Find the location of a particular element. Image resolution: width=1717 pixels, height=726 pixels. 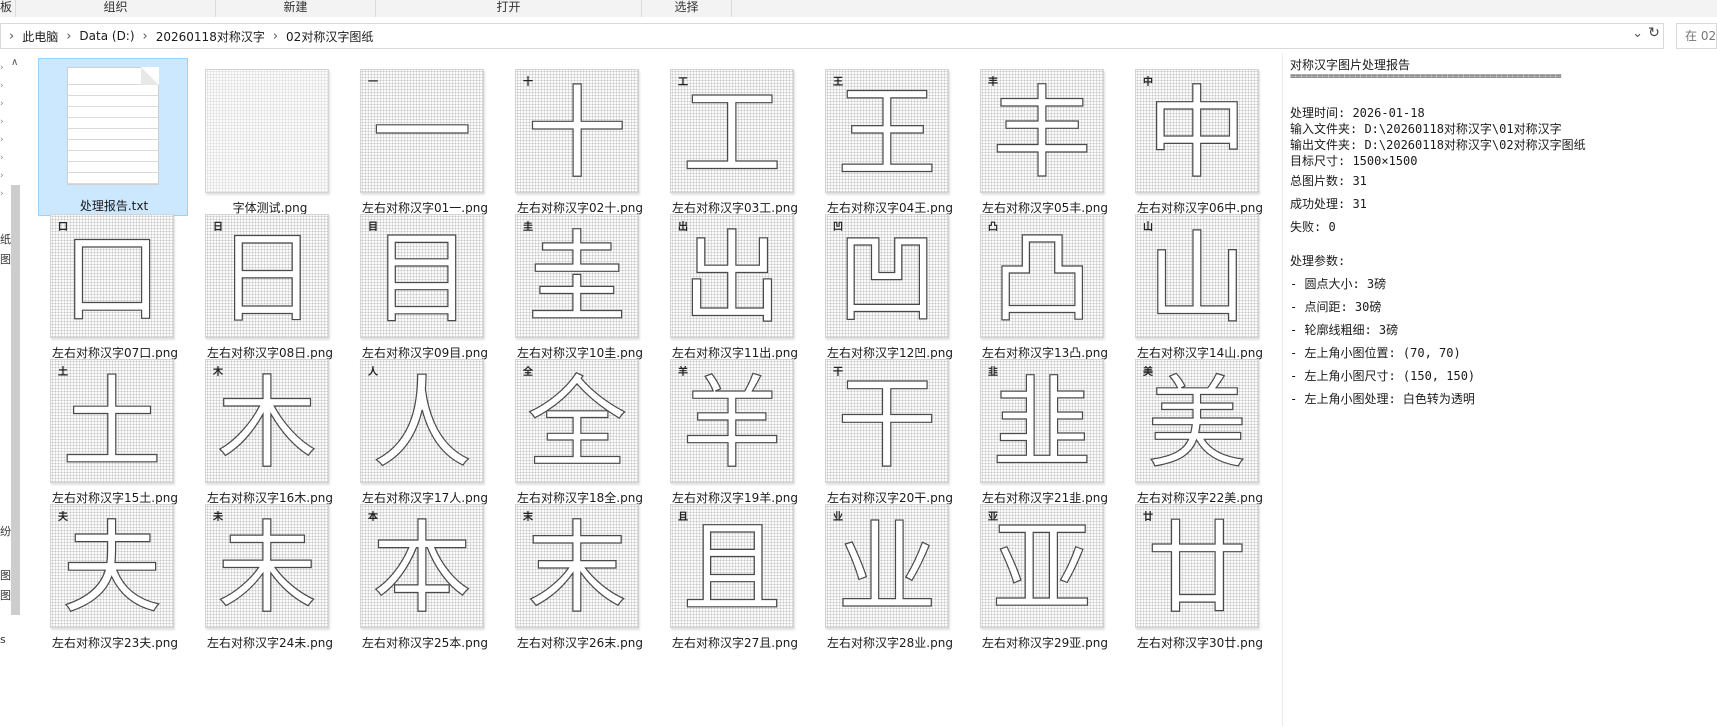

file-item-image: 全全左右对称汉字18全.png is located at coordinates (580, 430).